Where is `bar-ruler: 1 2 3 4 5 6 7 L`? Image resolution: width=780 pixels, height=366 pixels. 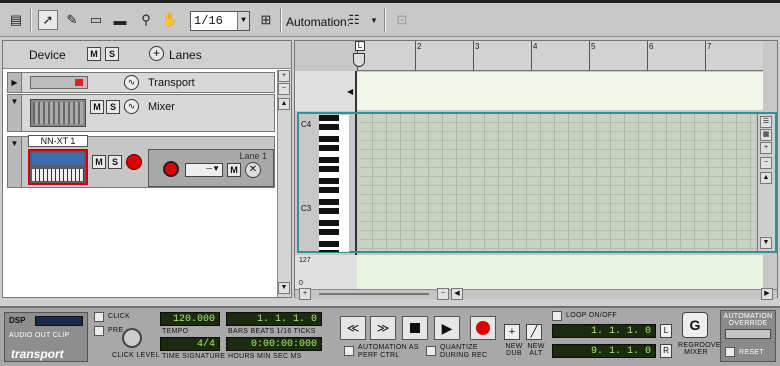
bar-ruler: 1 2 3 4 5 6 7 L is located at coordinates (558, 56).